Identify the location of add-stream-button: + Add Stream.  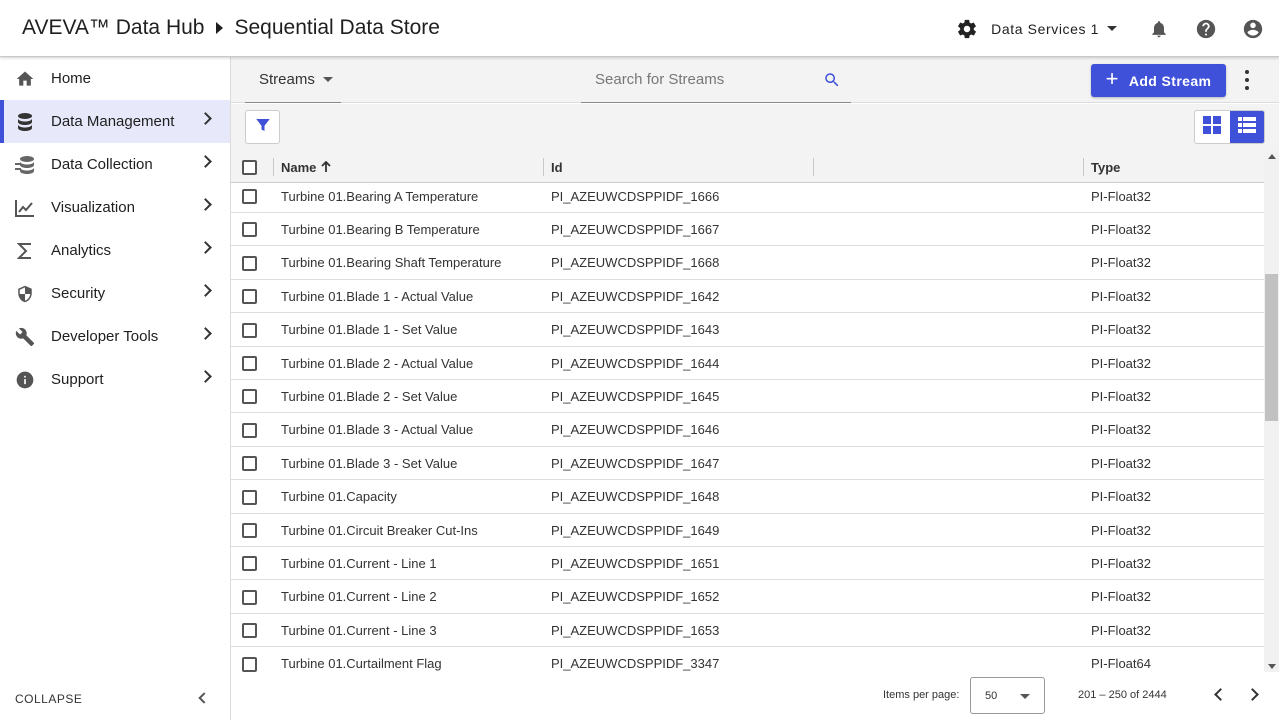
(1158, 80).